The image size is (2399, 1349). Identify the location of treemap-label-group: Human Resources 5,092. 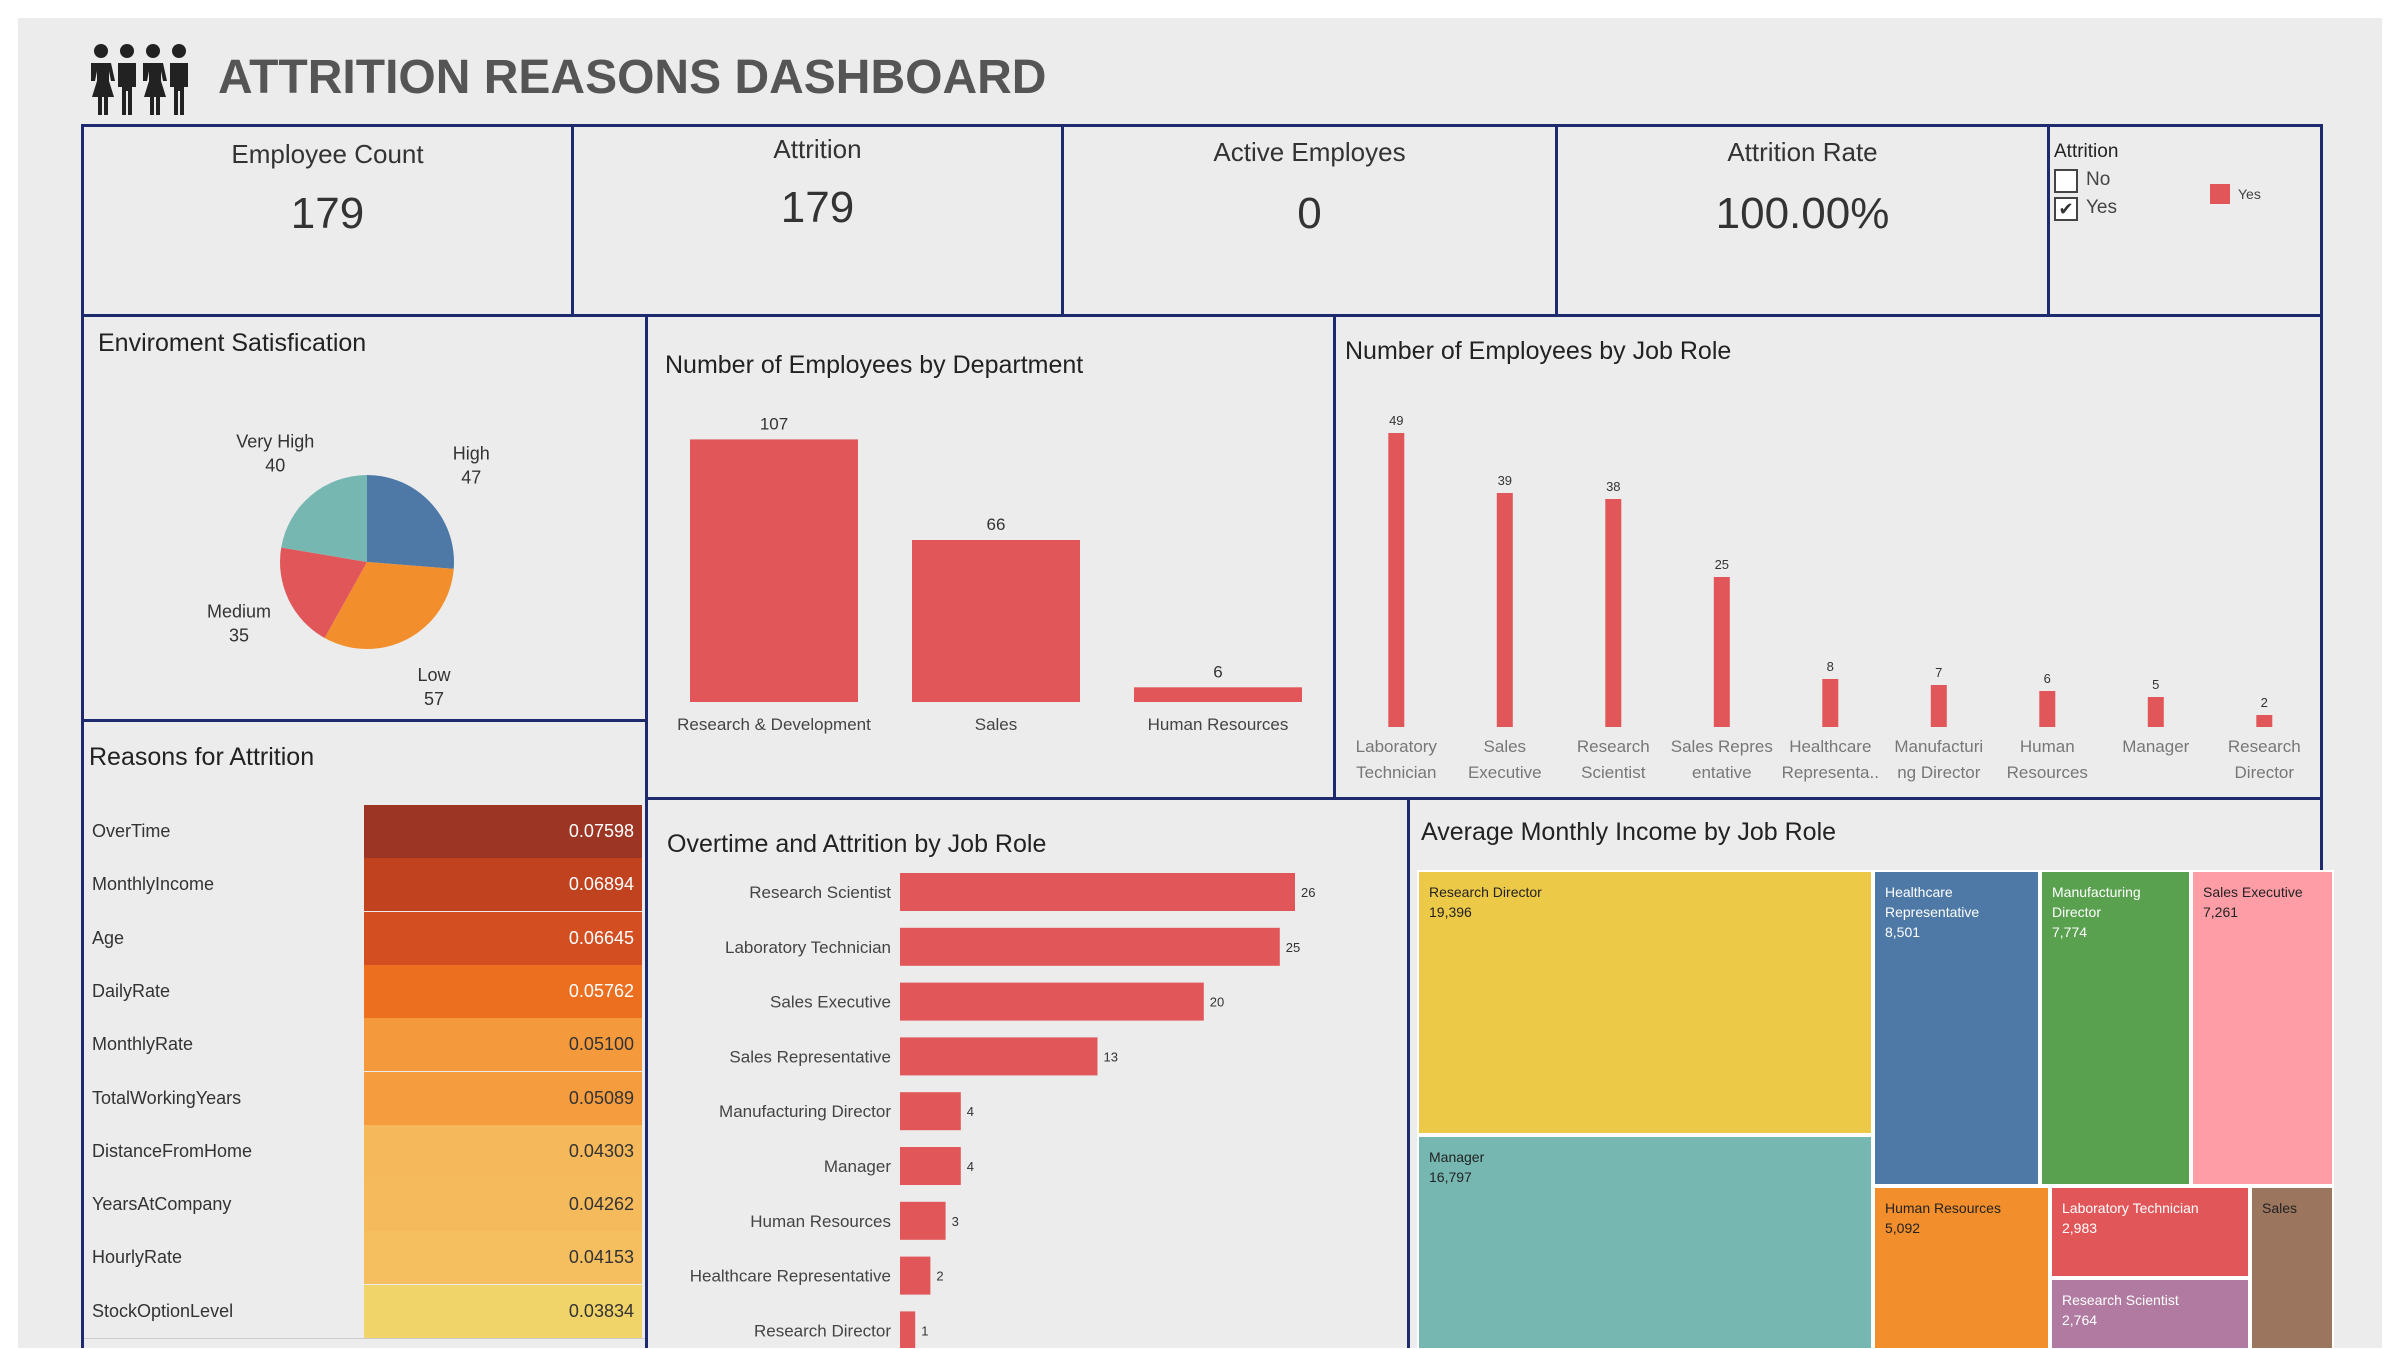
(1943, 1218).